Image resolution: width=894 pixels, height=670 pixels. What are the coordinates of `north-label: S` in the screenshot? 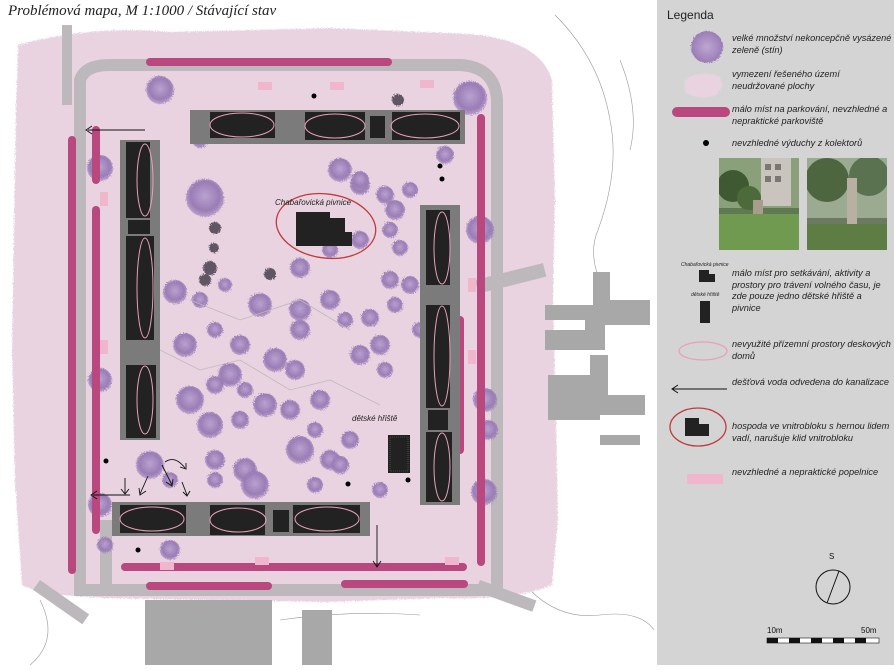 It's located at (832, 556).